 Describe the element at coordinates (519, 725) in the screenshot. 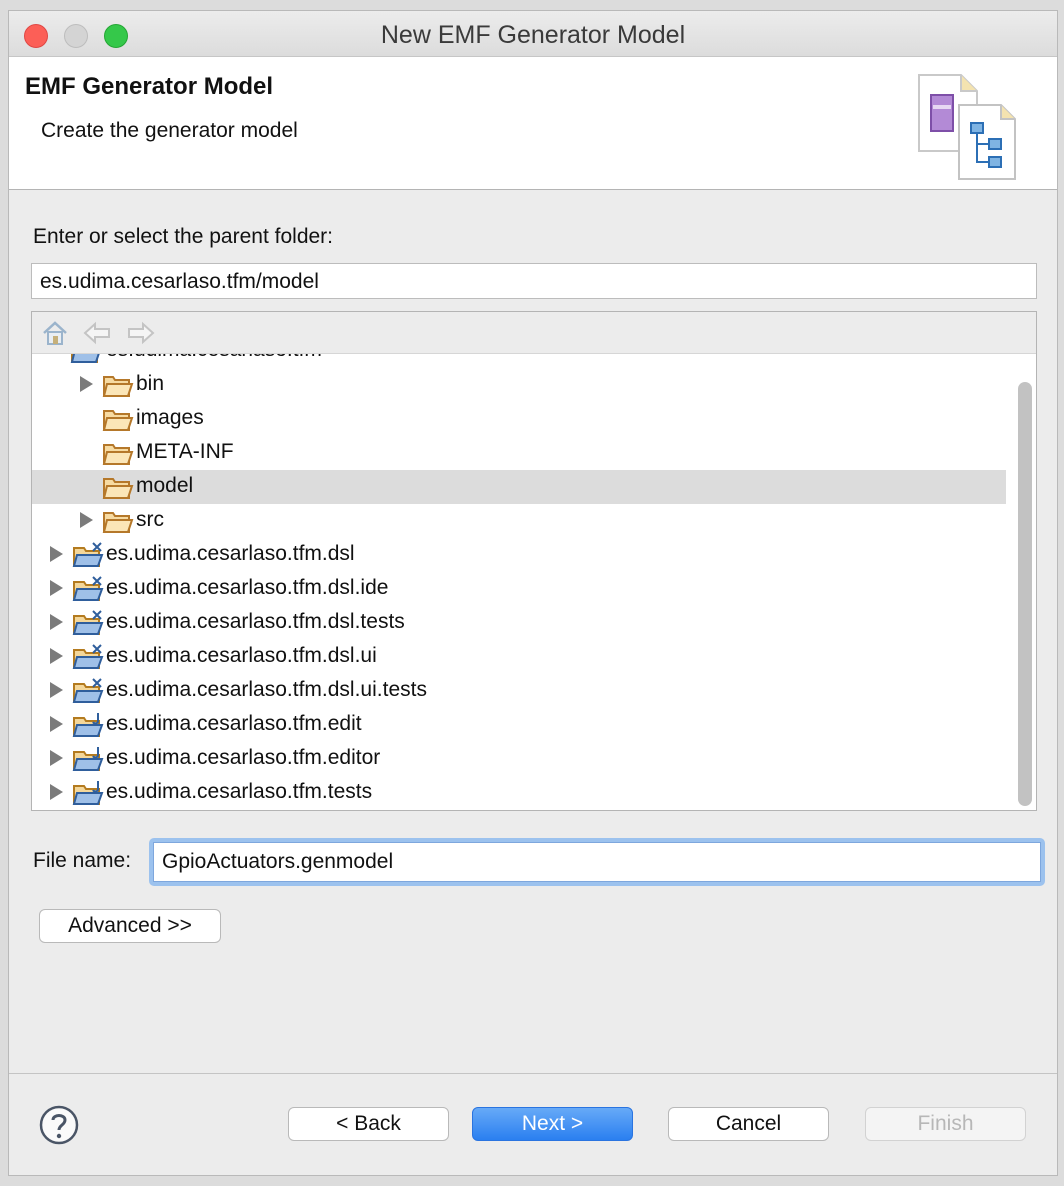

I see `tree-item-es-udima-cesarlaso-tfm-edit: es.udima.cesarlaso.tfm.edit` at that location.